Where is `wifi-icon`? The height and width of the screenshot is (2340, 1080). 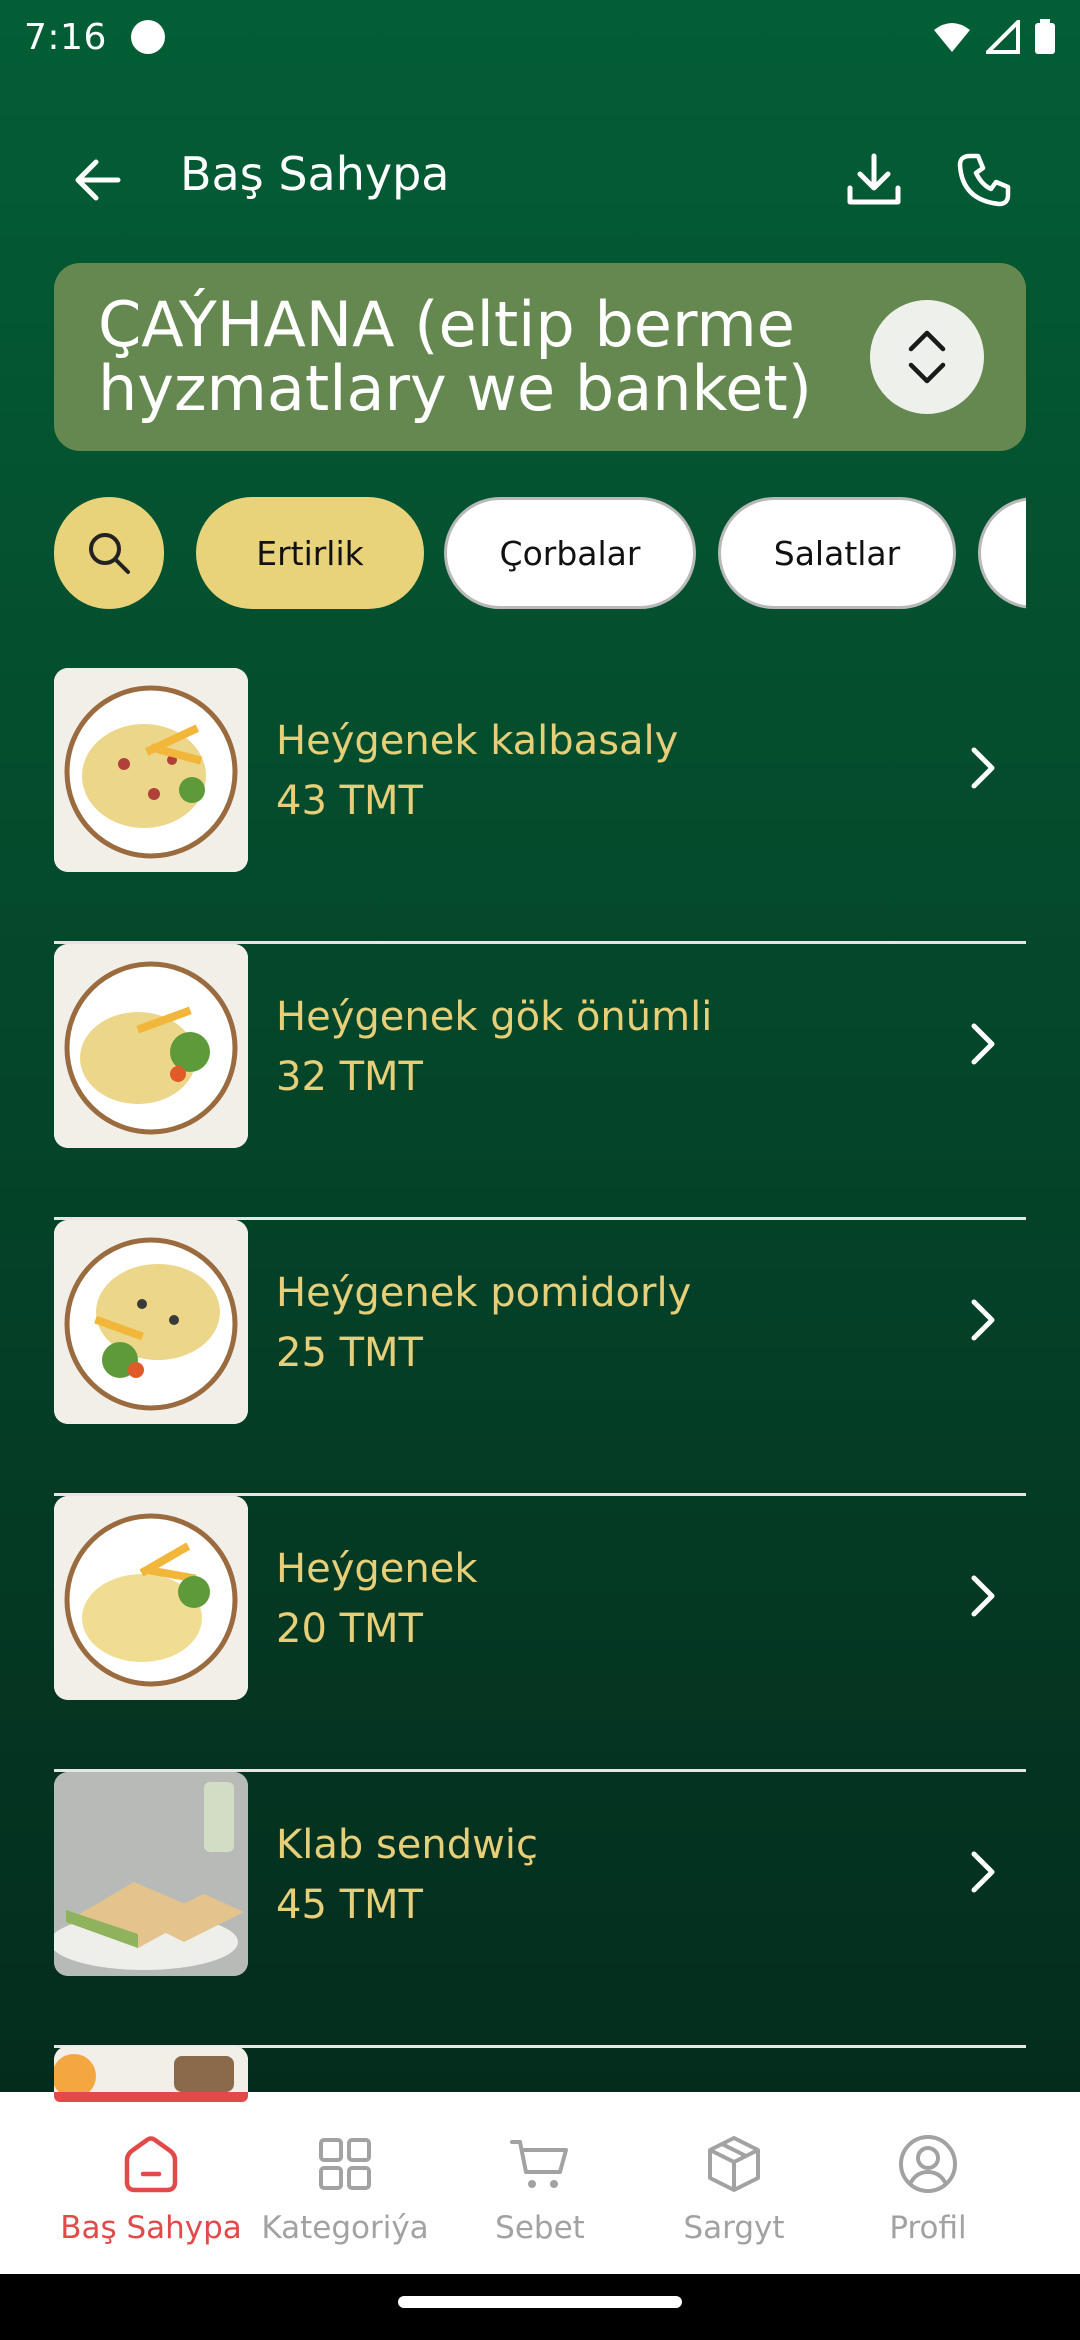 wifi-icon is located at coordinates (952, 37).